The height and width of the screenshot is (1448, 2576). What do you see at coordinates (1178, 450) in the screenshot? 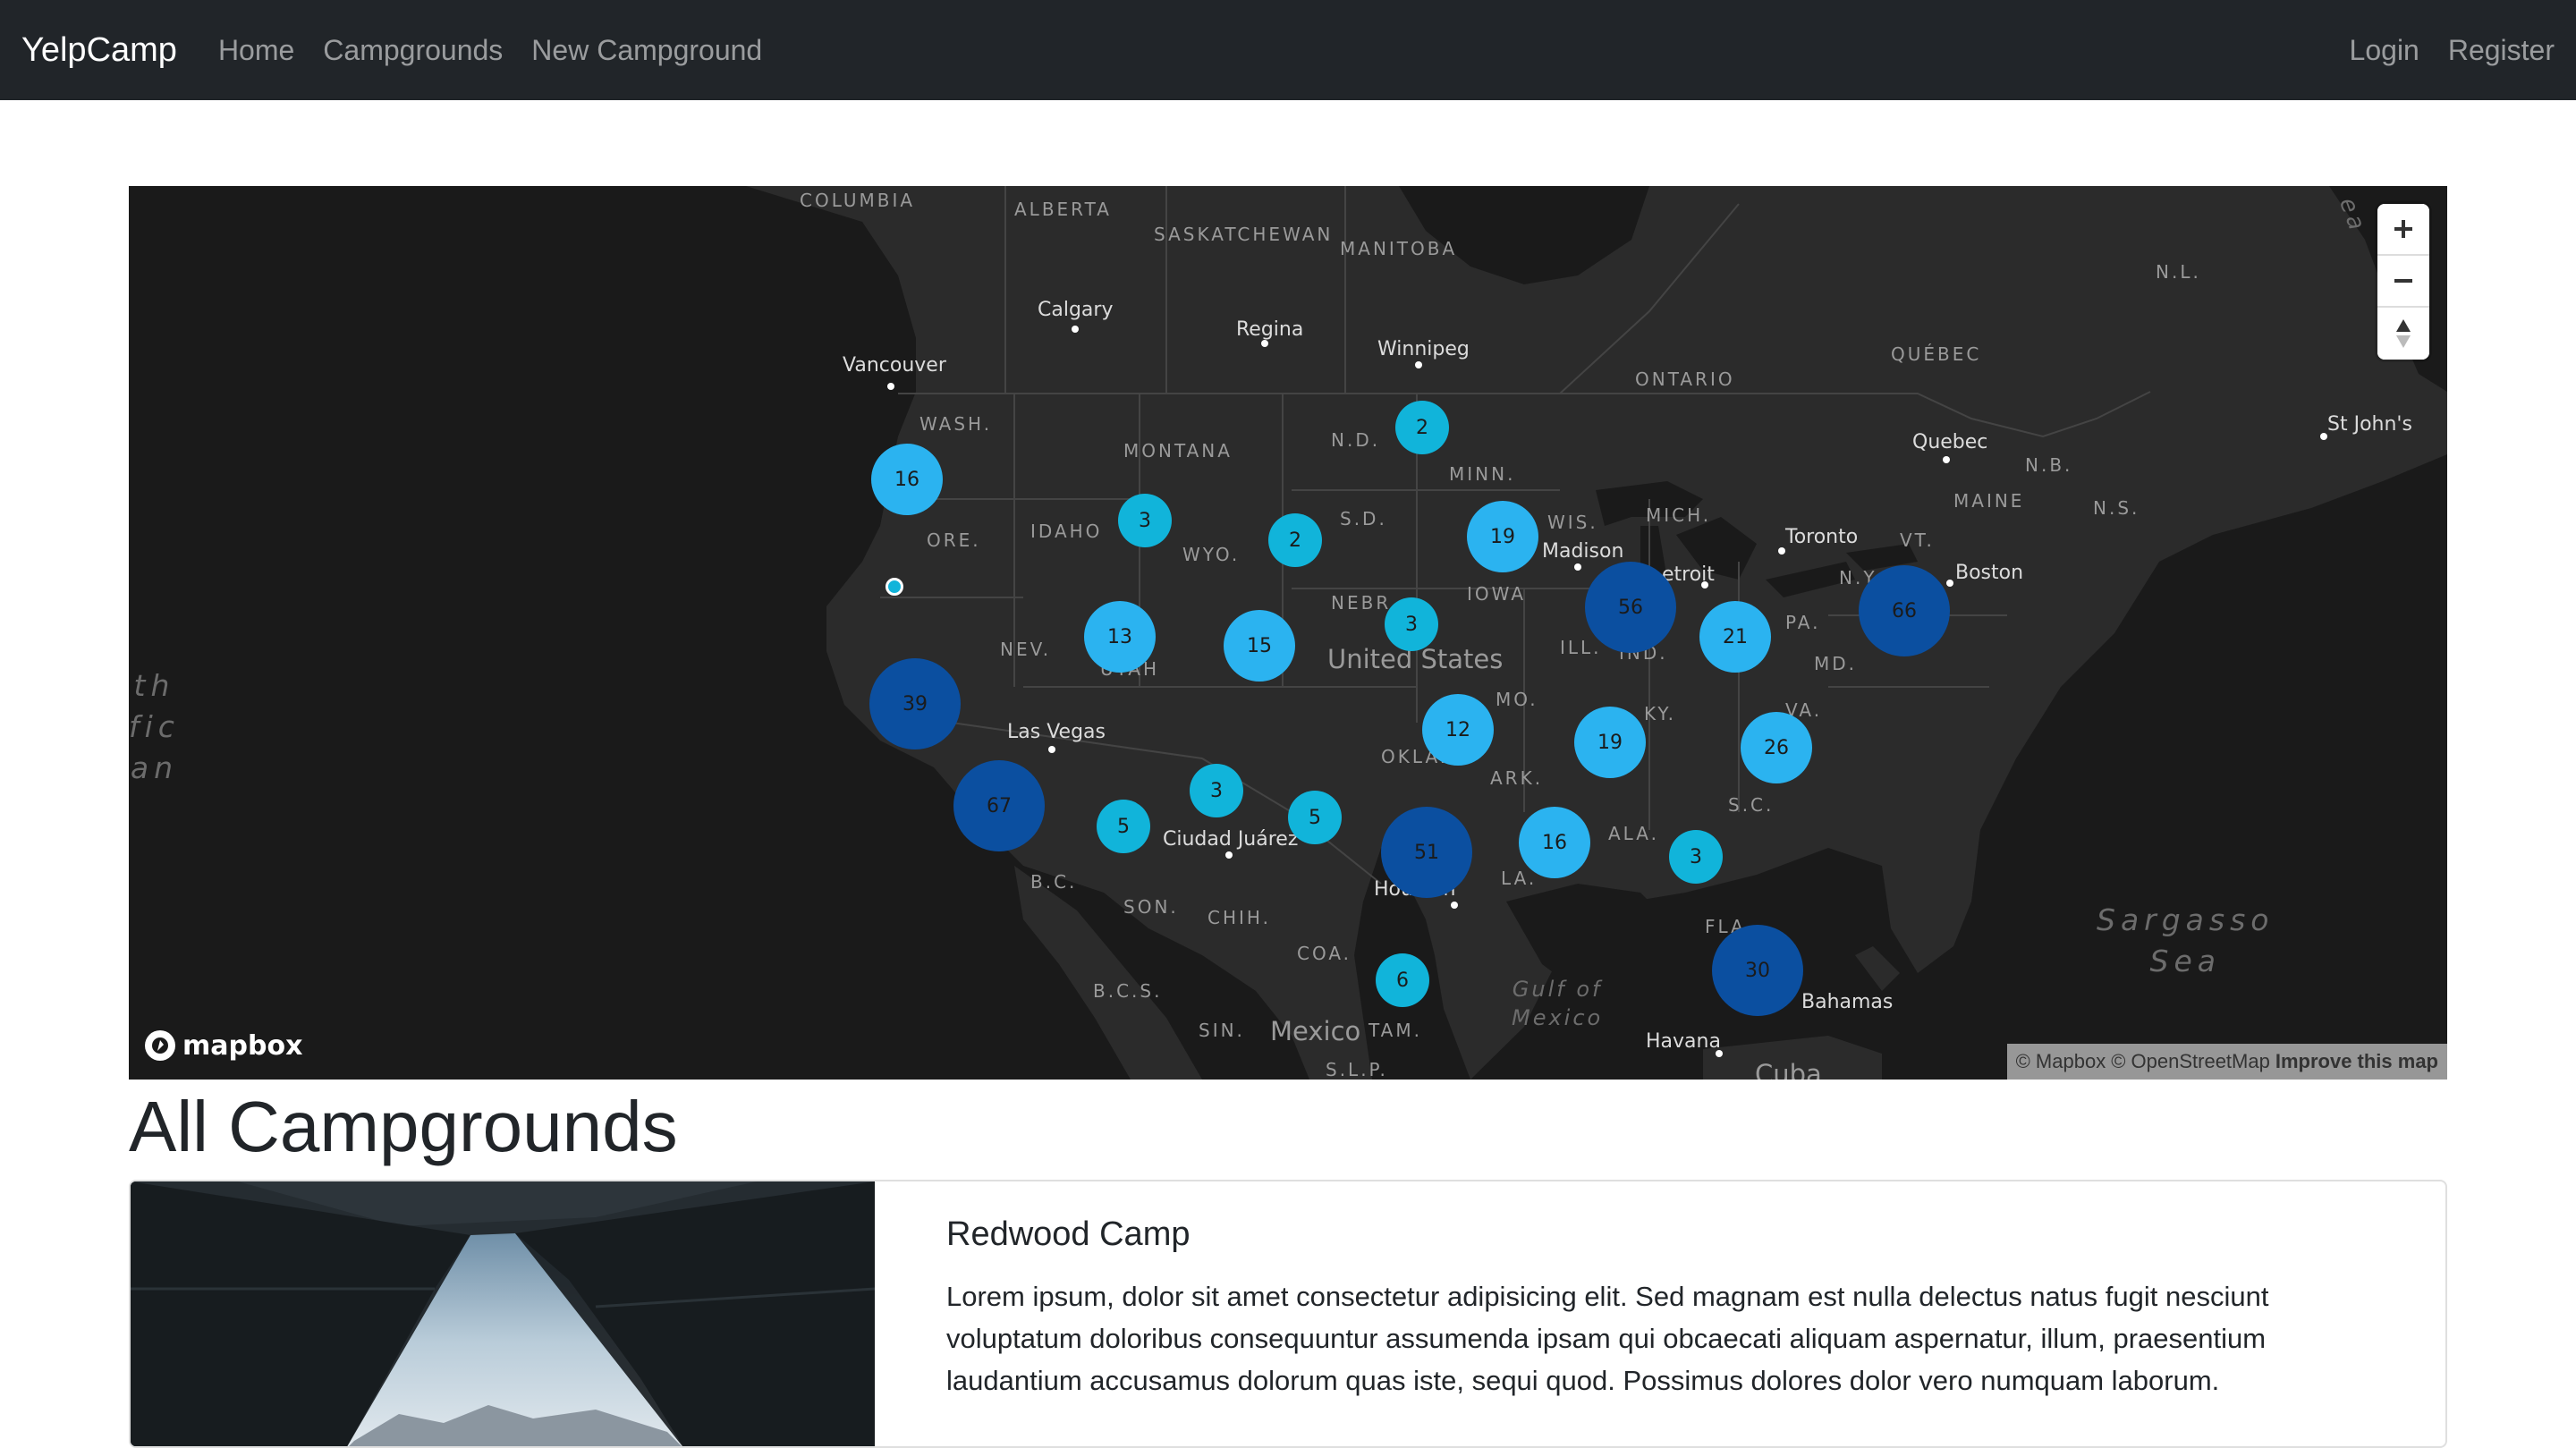
I see `label-montana: MONTANA` at bounding box center [1178, 450].